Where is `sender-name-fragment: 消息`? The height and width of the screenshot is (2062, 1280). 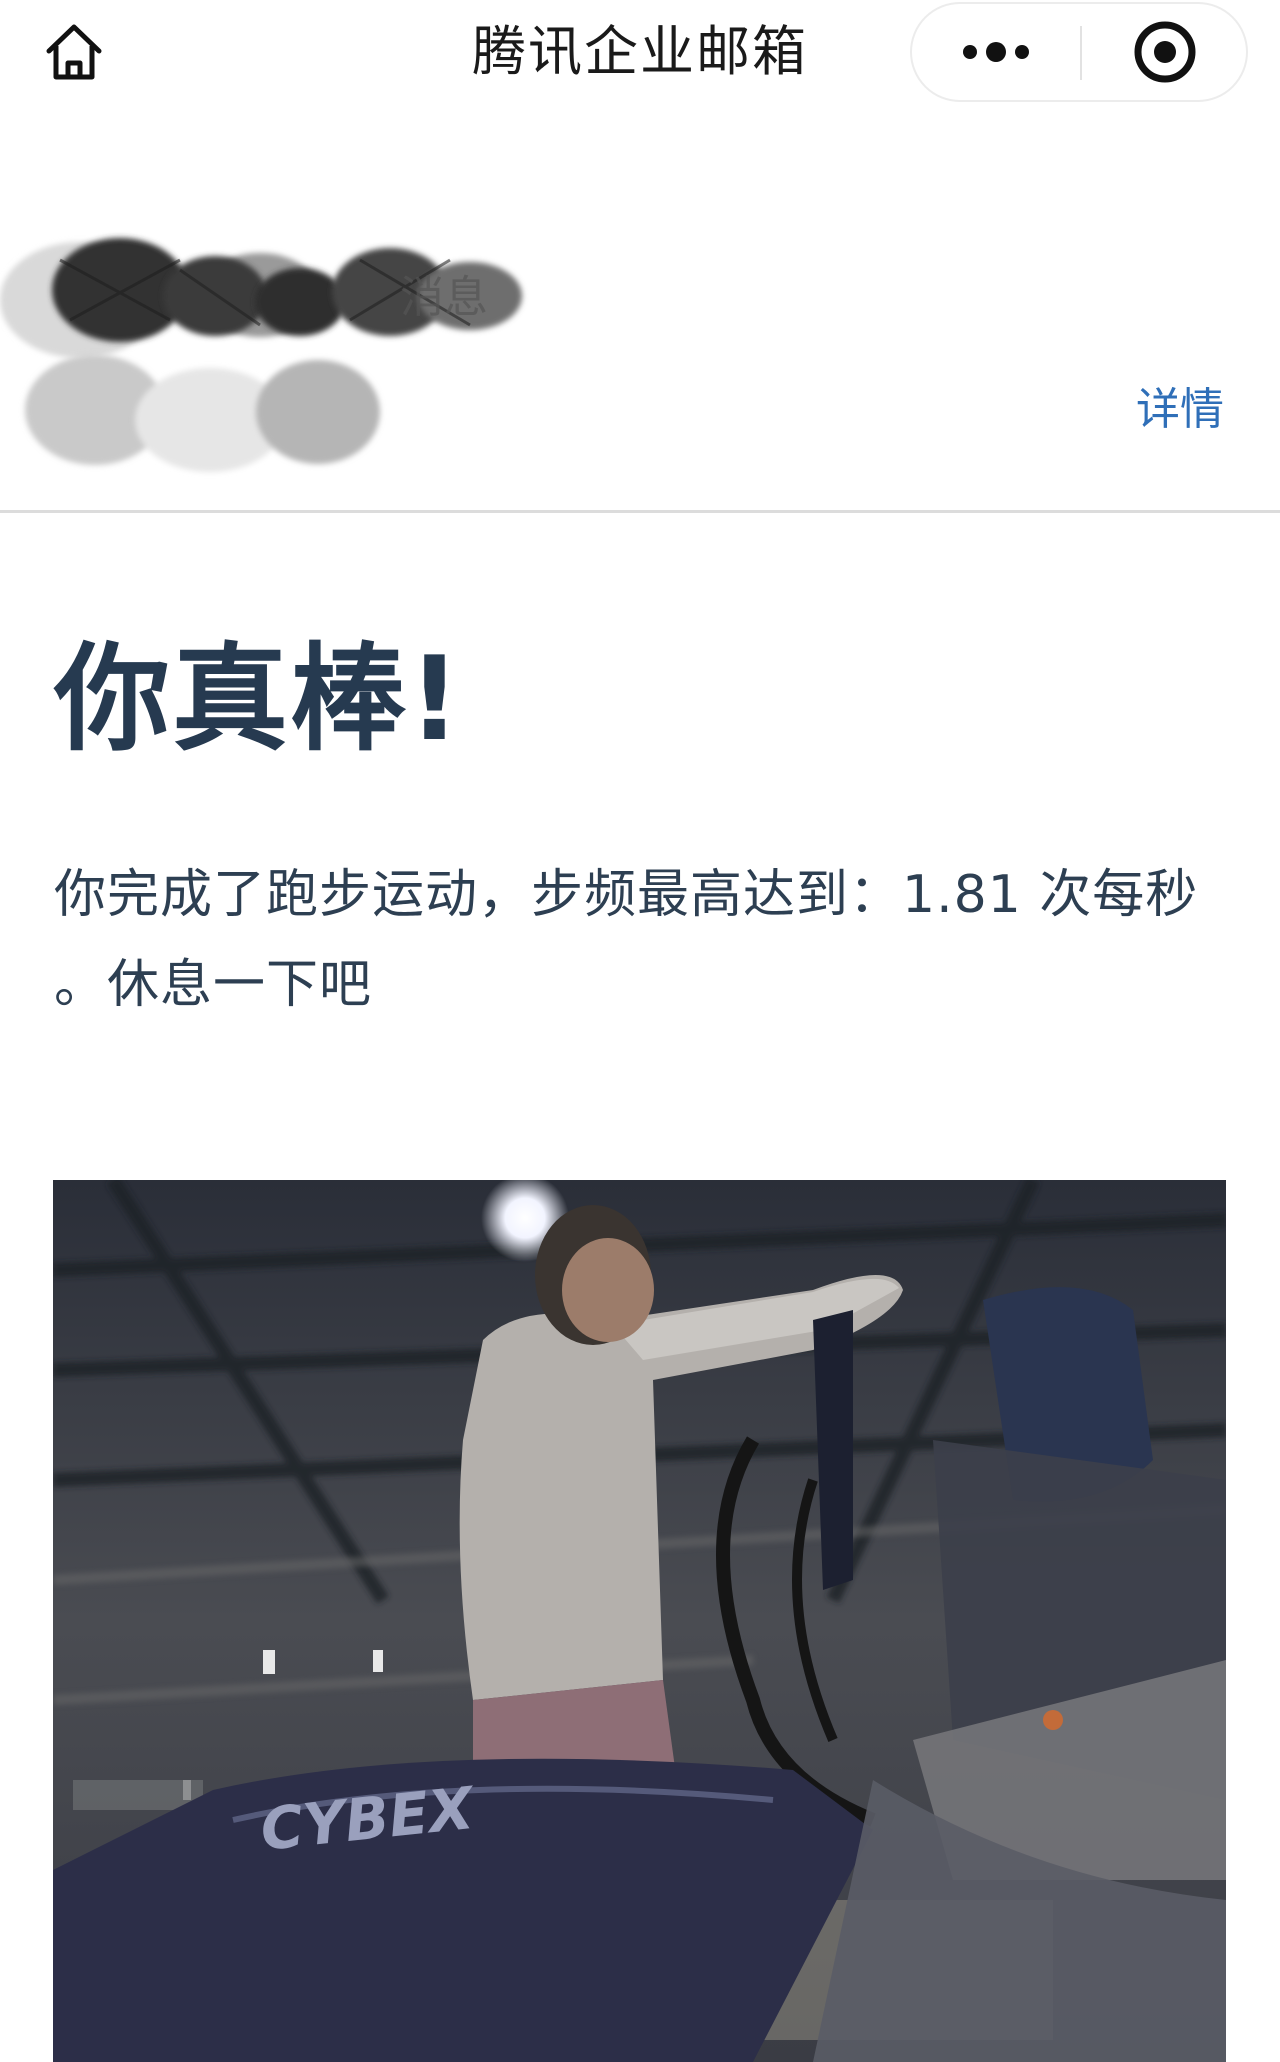 sender-name-fragment: 消息 is located at coordinates (444, 297).